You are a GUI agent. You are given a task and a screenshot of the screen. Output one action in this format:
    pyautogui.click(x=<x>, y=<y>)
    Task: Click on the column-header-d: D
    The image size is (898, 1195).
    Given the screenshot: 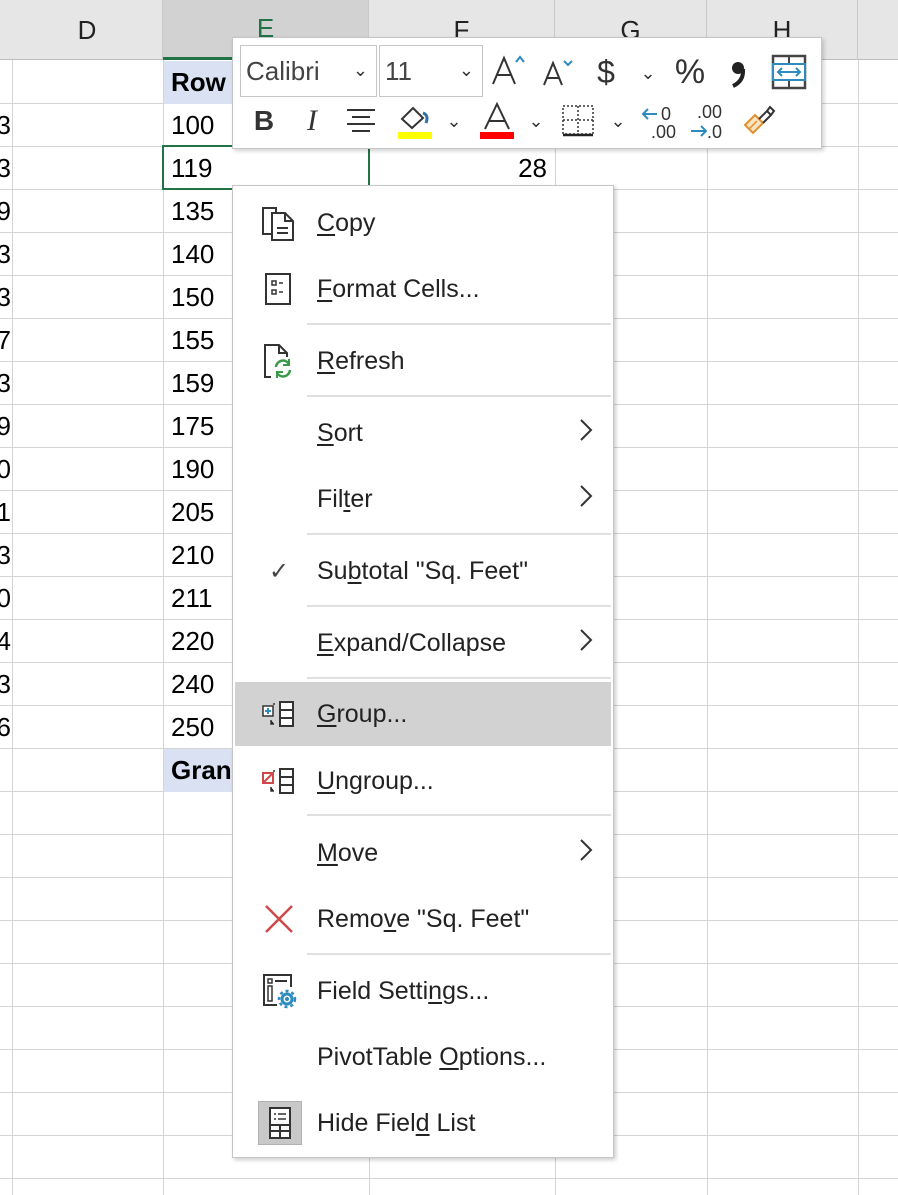 What is the action you would take?
    pyautogui.click(x=87, y=30)
    